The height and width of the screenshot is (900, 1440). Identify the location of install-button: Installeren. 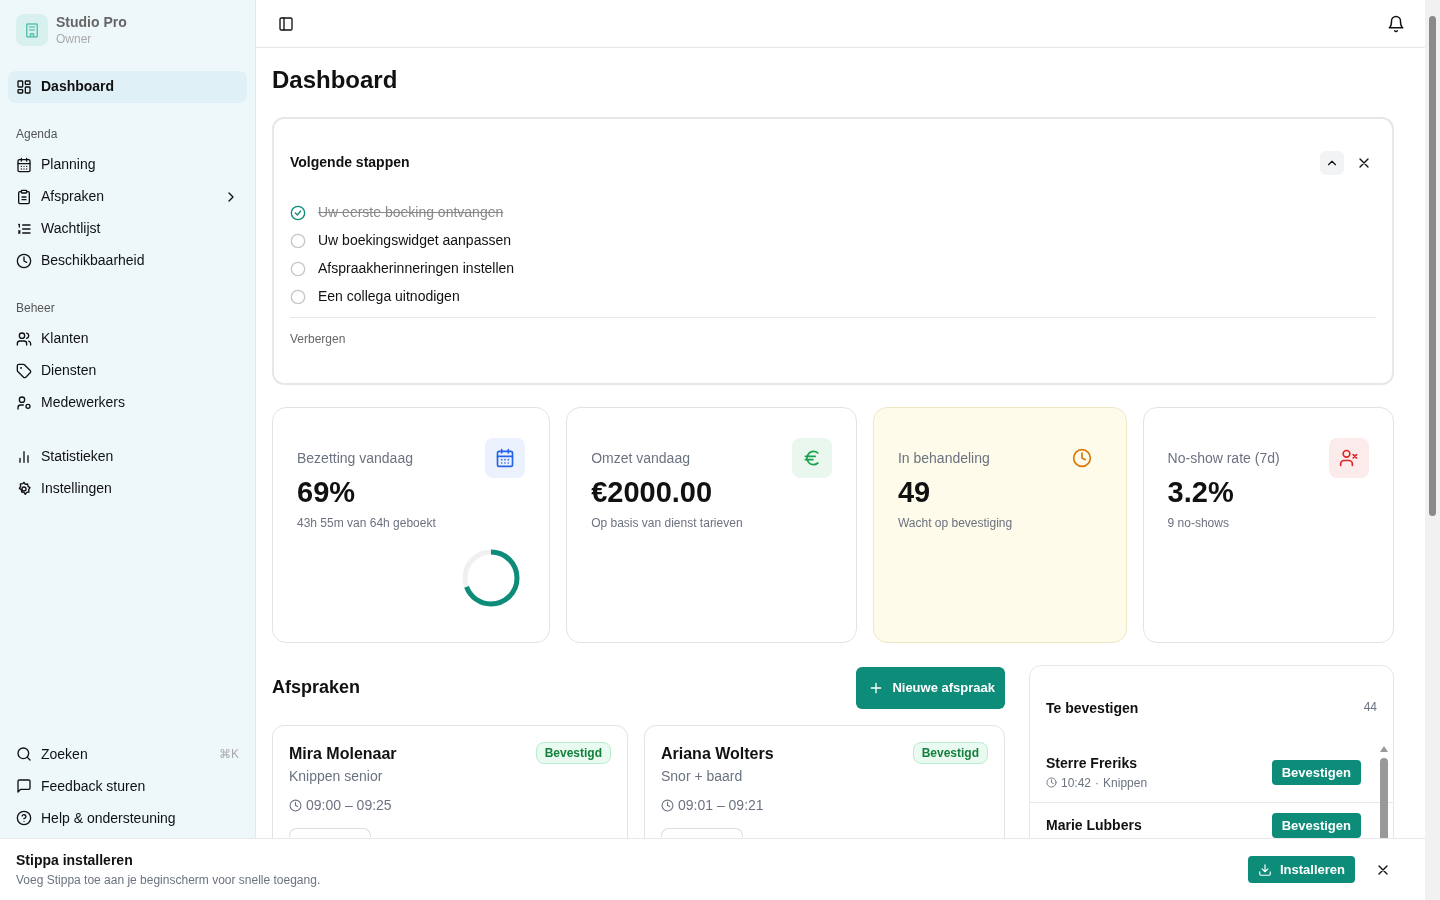
(1301, 869).